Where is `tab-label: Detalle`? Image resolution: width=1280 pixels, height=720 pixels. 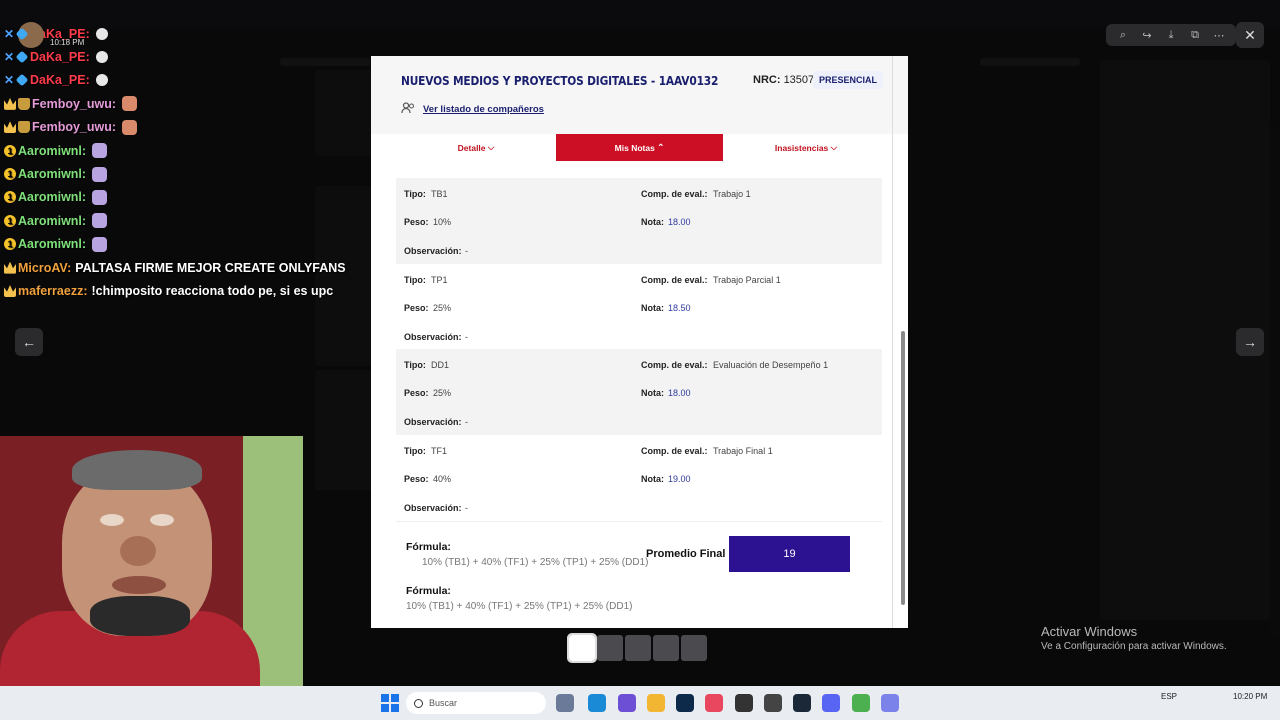 tab-label: Detalle is located at coordinates (471, 147).